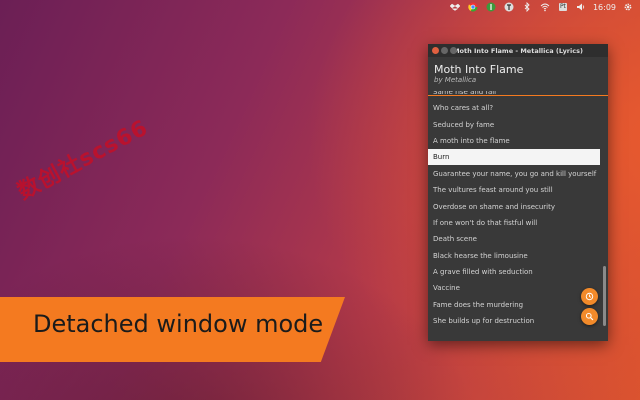  Describe the element at coordinates (83, 160) in the screenshot. I see `watermark: 数创社scs66` at that location.